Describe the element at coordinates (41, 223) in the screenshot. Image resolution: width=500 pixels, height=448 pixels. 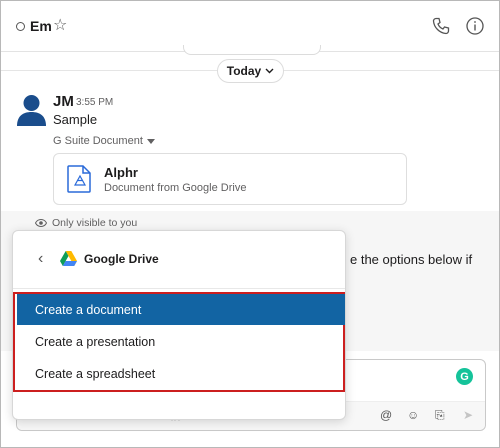
I see `eye-icon` at that location.